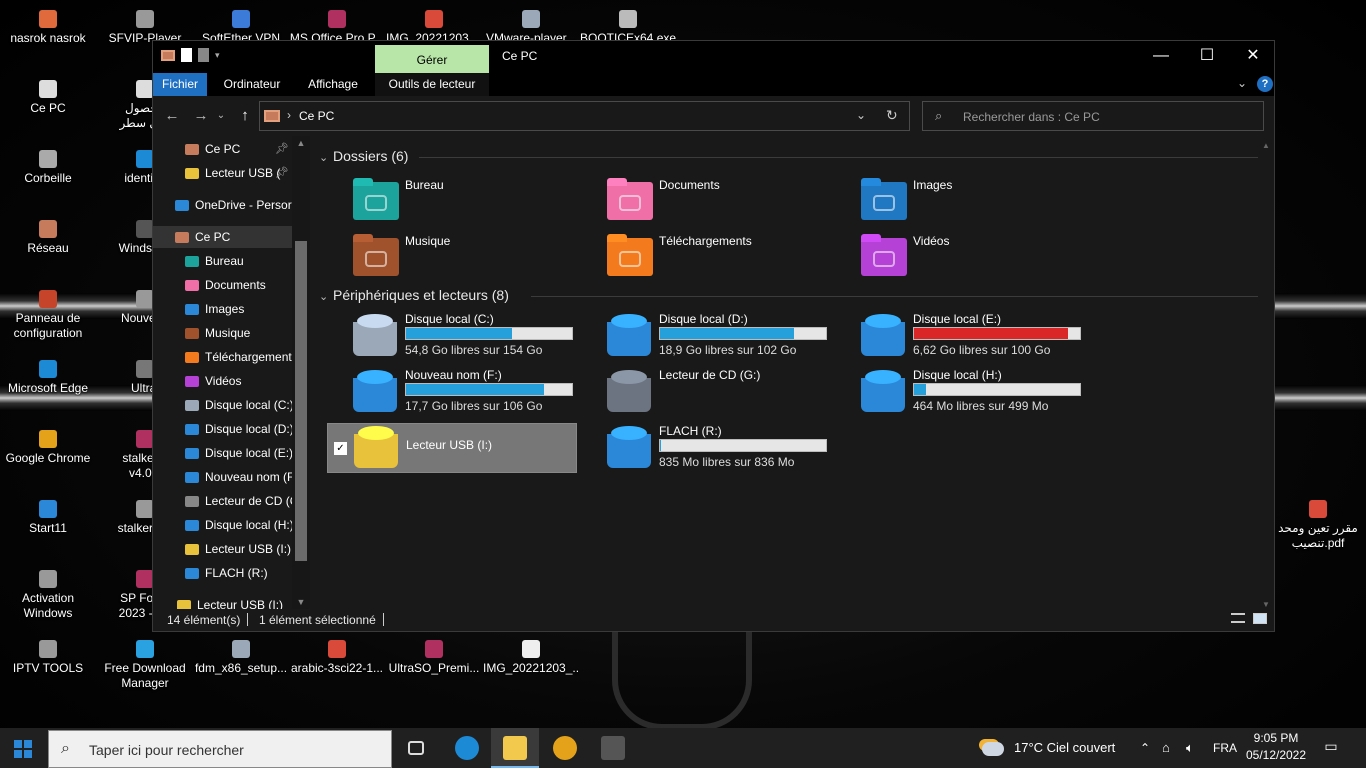 Image resolution: width=1366 pixels, height=768 pixels. I want to click on close-button: ✕, so click(1253, 57).